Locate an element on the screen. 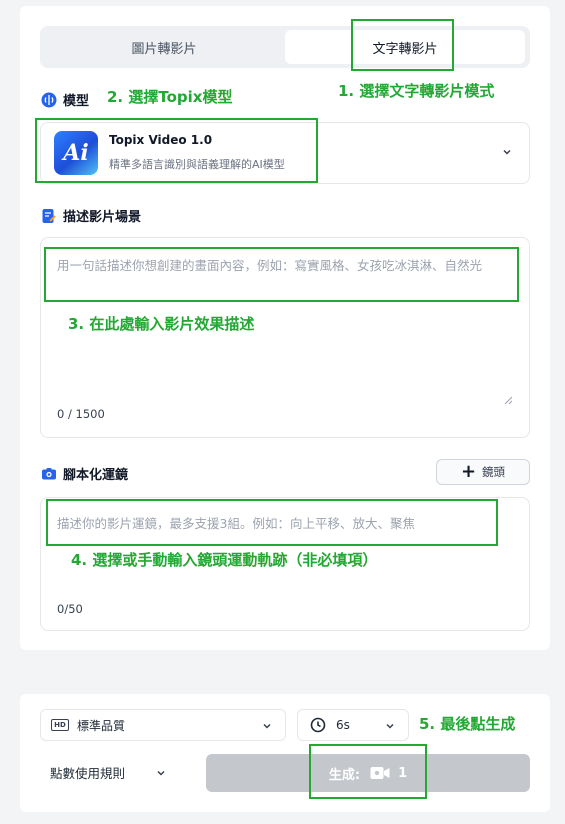 The height and width of the screenshot is (824, 565). tab-image-to-video: 圖片轉影片 is located at coordinates (164, 47).